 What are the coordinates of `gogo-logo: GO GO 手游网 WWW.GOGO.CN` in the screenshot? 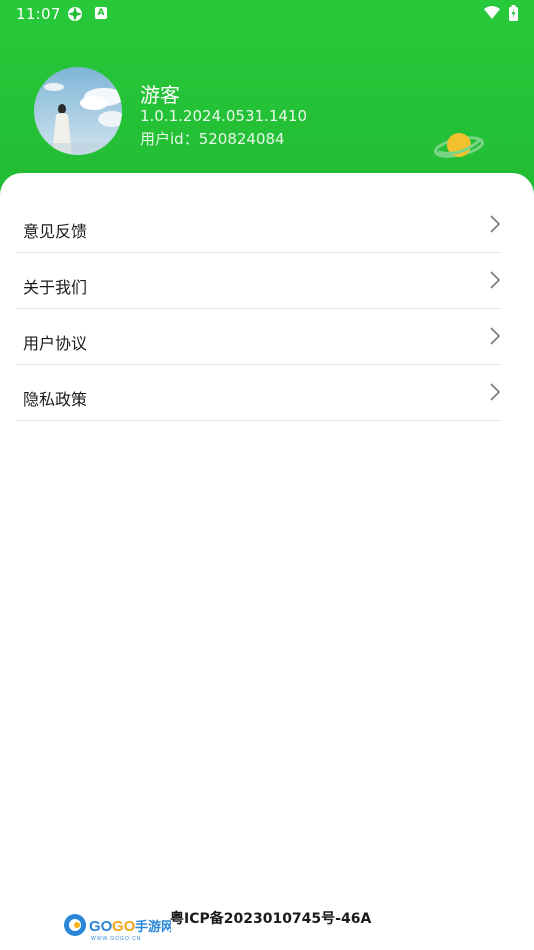 It's located at (117, 928).